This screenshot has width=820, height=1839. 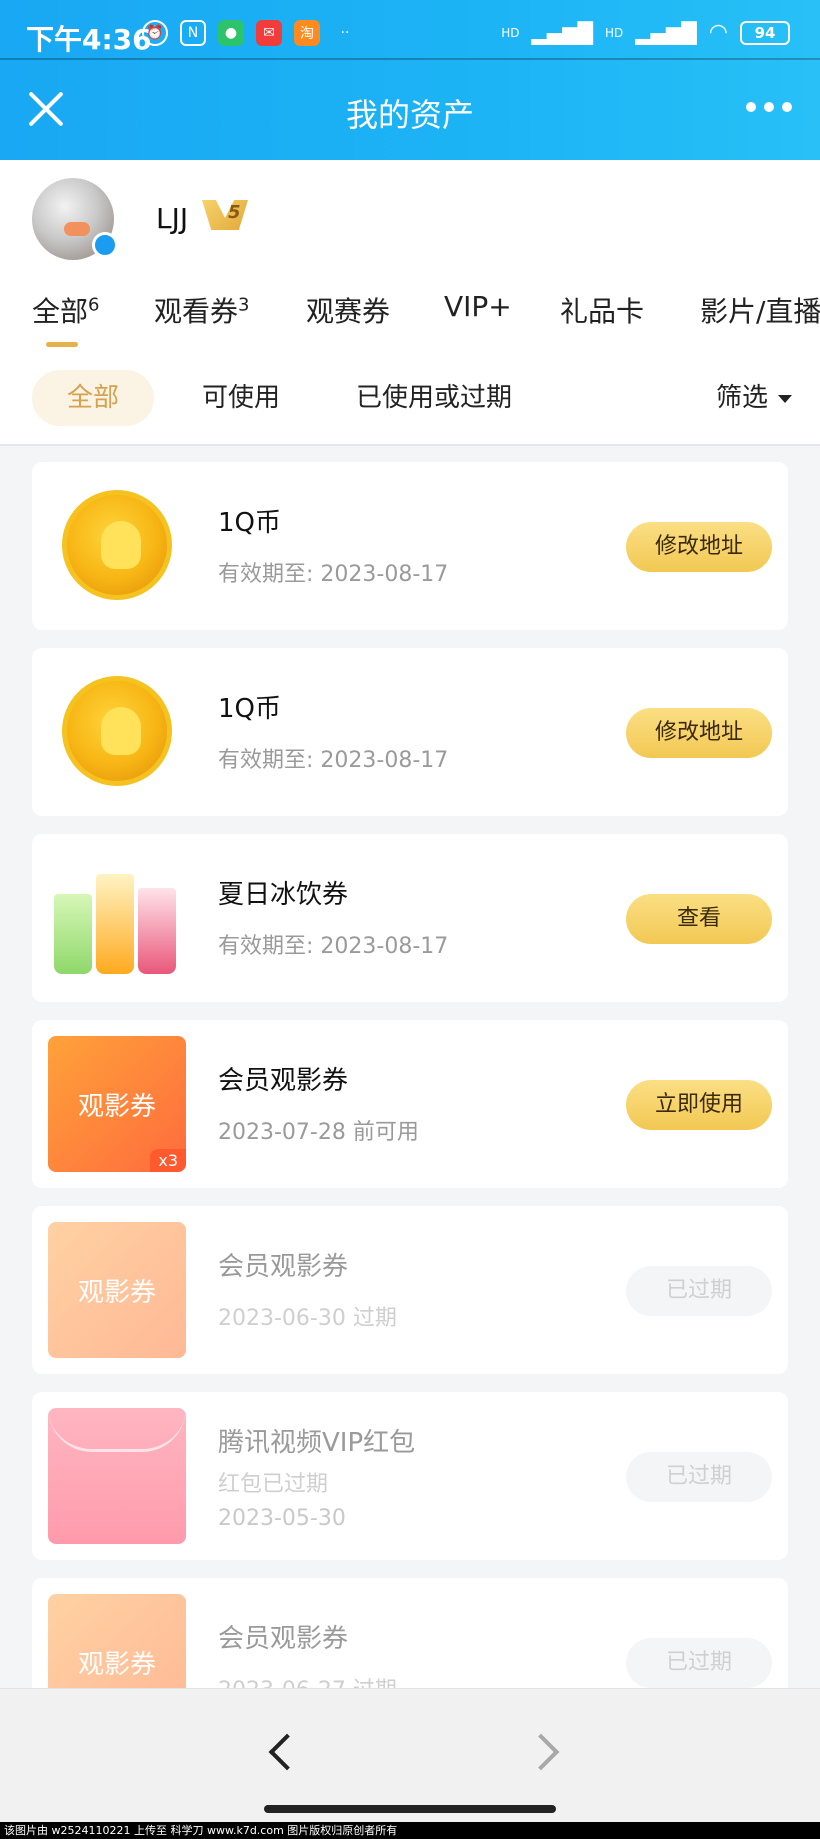 I want to click on filter-all: 全部, so click(x=93, y=398).